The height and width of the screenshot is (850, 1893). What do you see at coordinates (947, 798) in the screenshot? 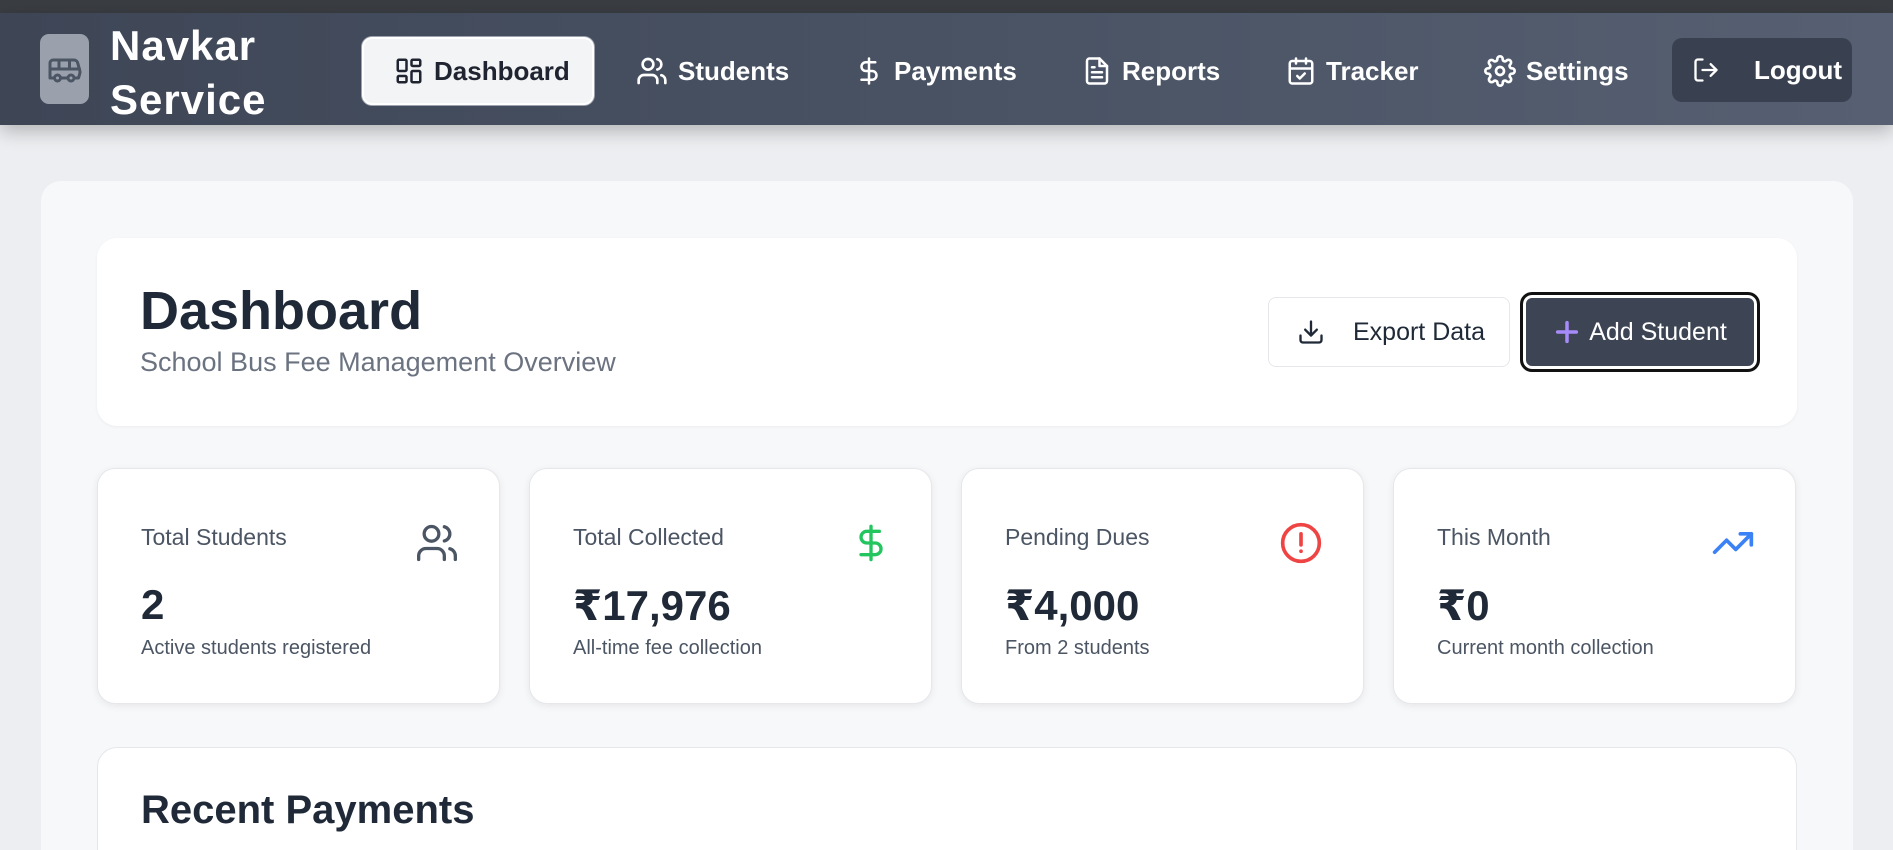
I see `recent-payments-card: Recent Payments` at bounding box center [947, 798].